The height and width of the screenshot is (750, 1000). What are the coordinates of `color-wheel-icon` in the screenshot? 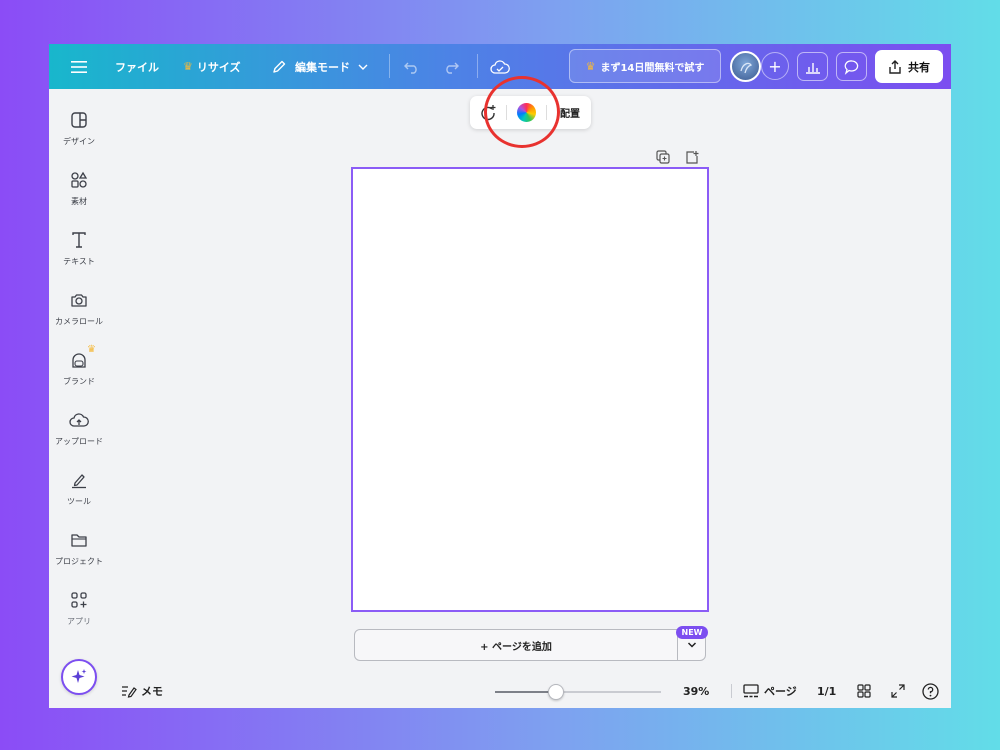 It's located at (526, 112).